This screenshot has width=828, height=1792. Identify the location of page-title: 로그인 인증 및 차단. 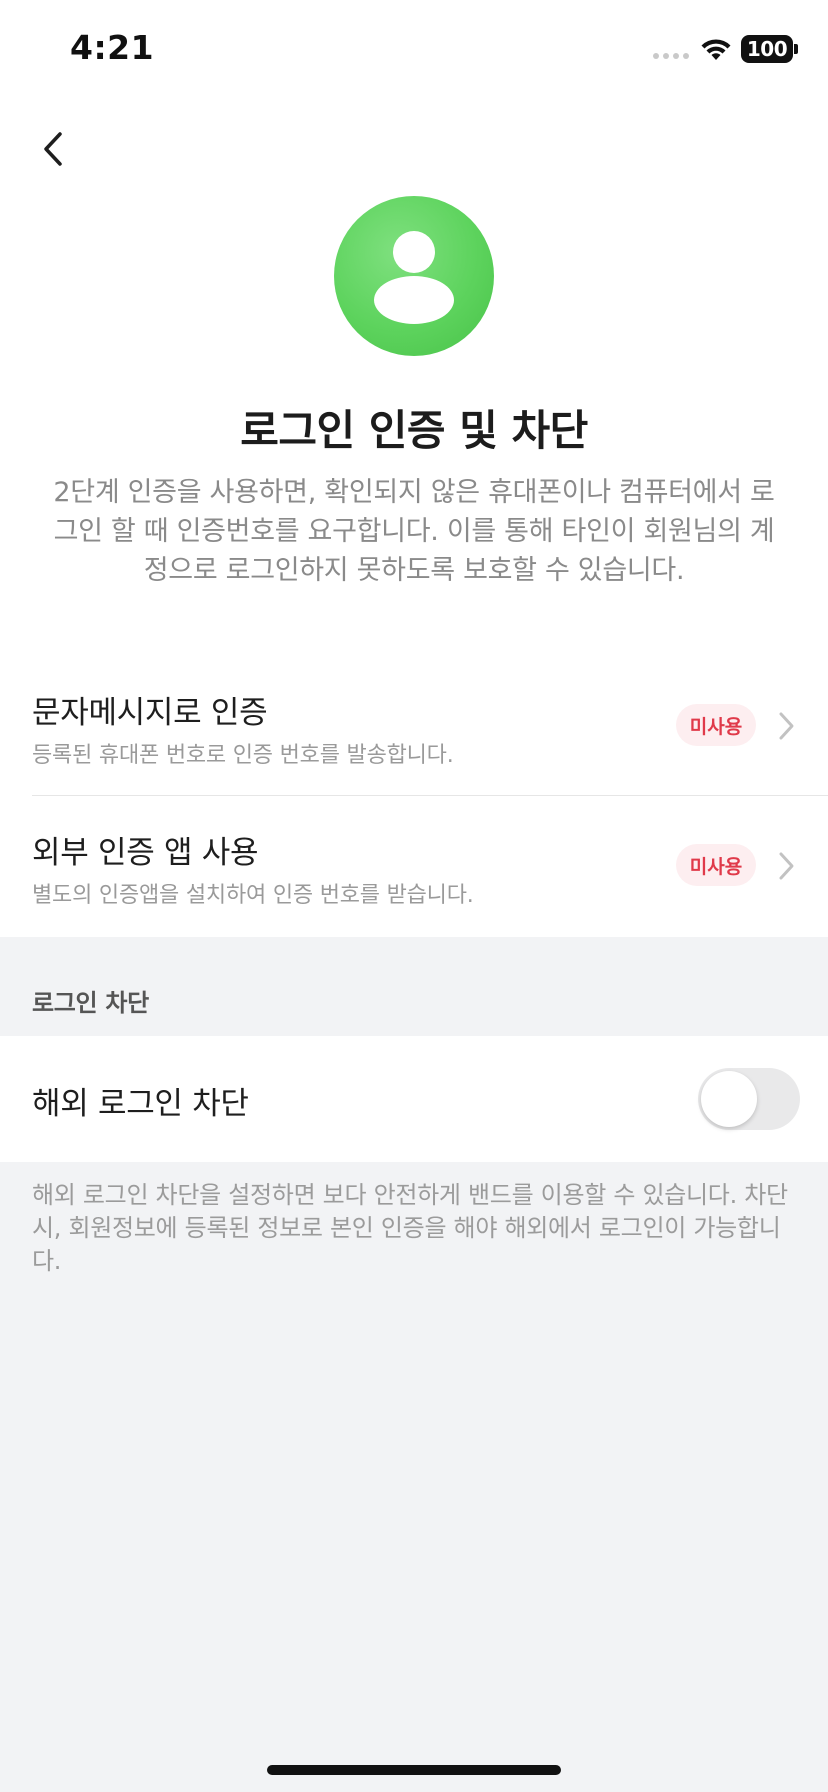
(414, 430).